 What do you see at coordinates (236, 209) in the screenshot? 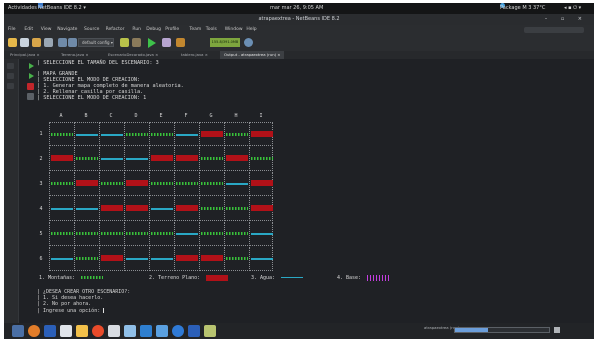
I see `map-cell-h4` at bounding box center [236, 209].